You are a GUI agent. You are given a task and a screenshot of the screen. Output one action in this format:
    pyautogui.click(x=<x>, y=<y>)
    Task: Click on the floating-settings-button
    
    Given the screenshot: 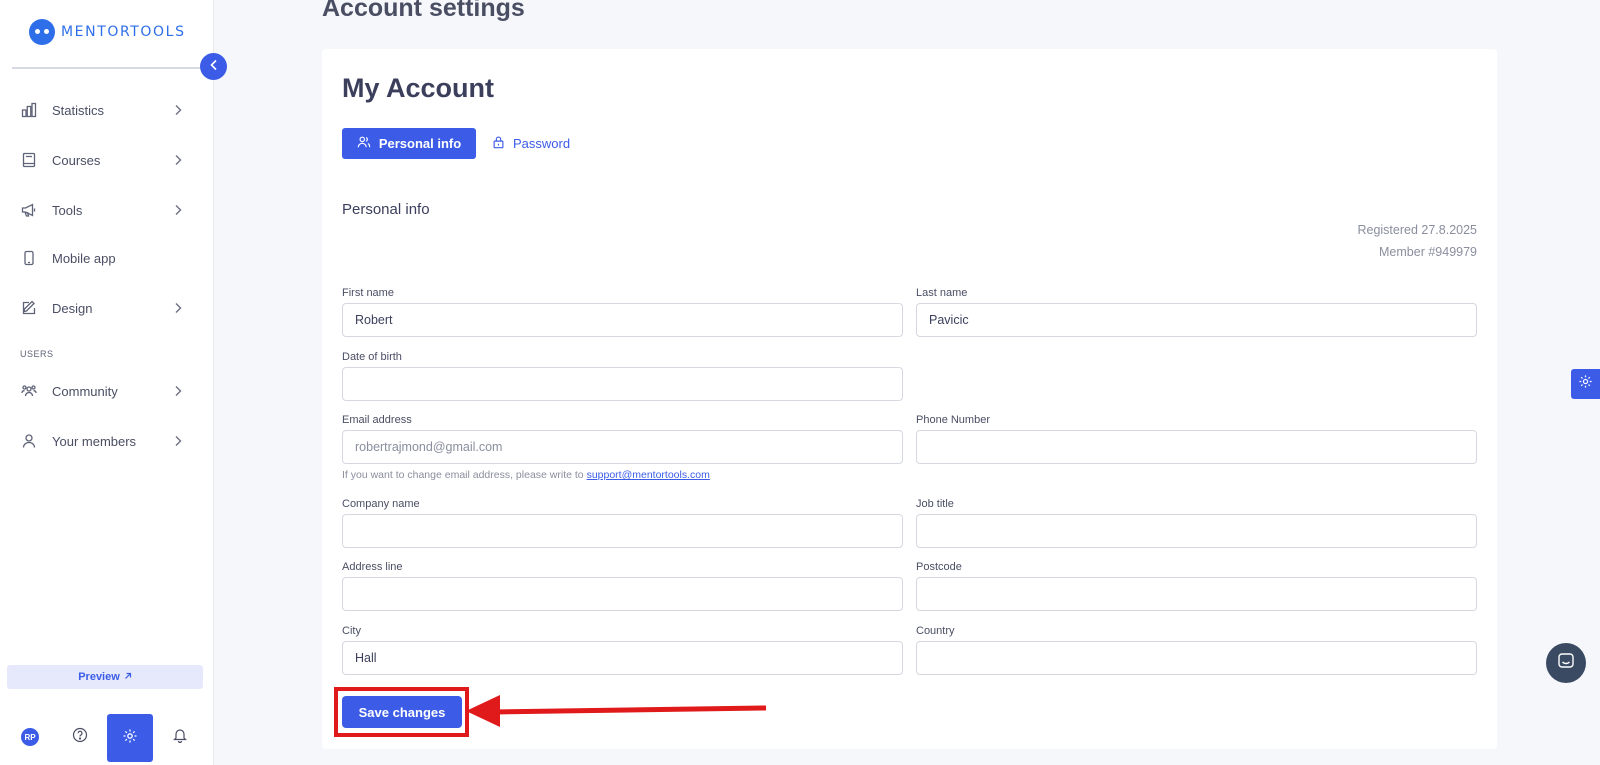 What is the action you would take?
    pyautogui.click(x=1585, y=384)
    